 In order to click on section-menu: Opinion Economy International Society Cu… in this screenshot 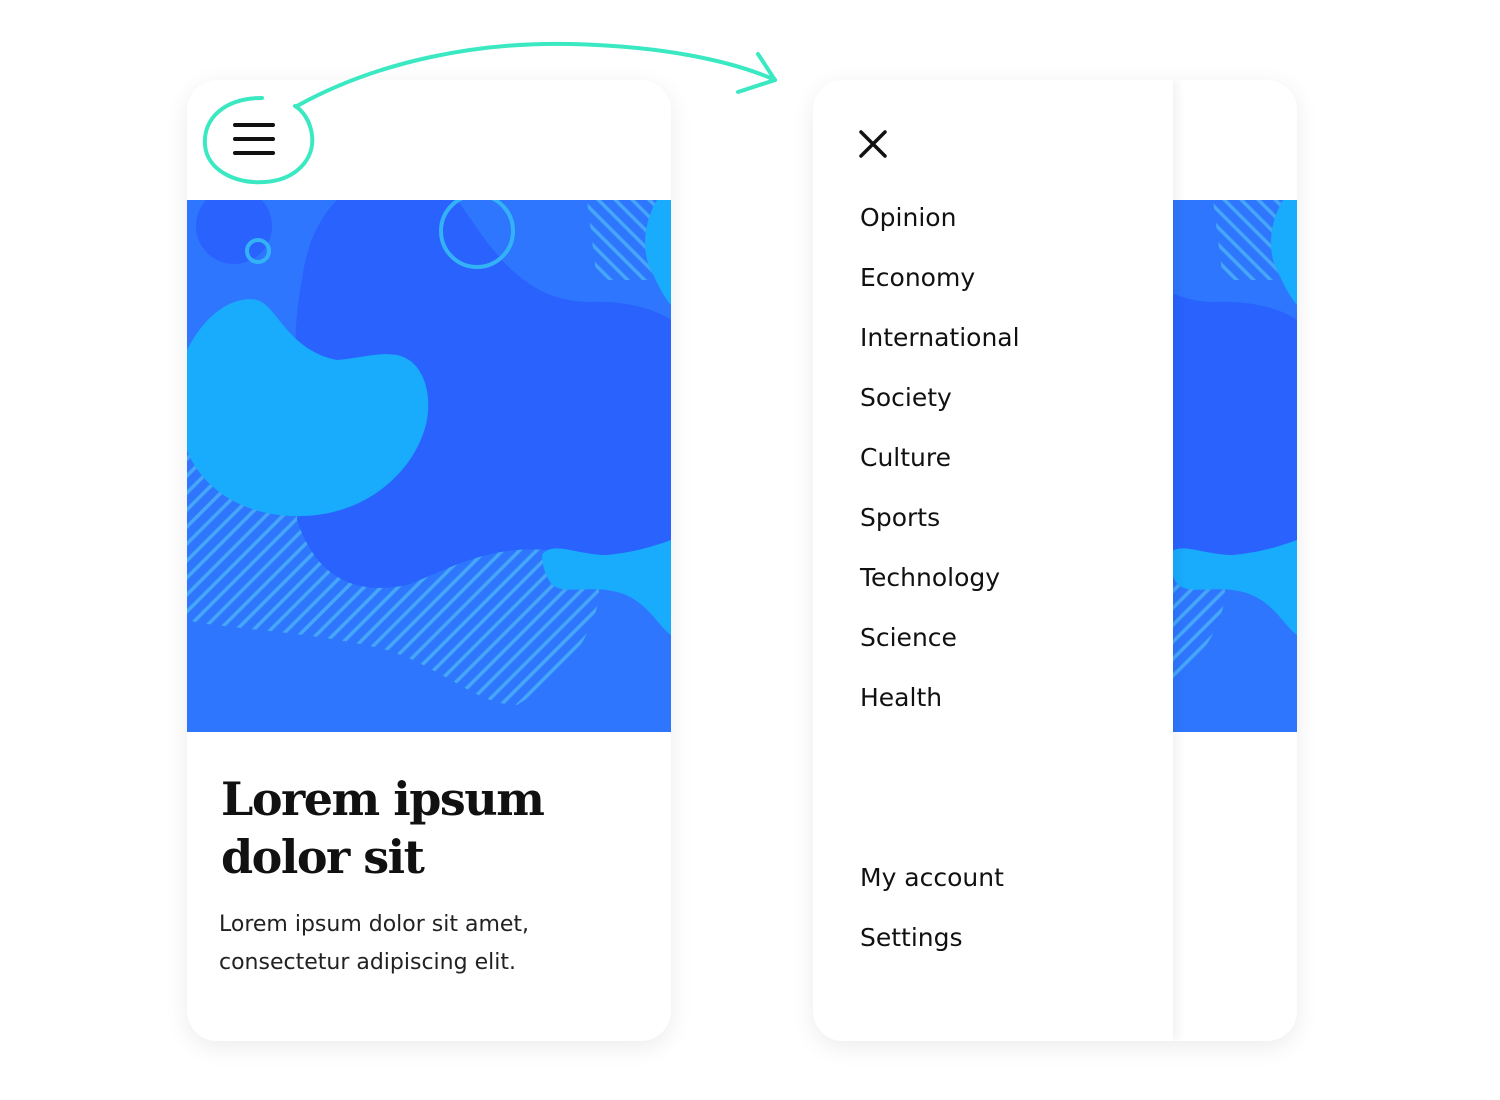, I will do `click(940, 468)`.